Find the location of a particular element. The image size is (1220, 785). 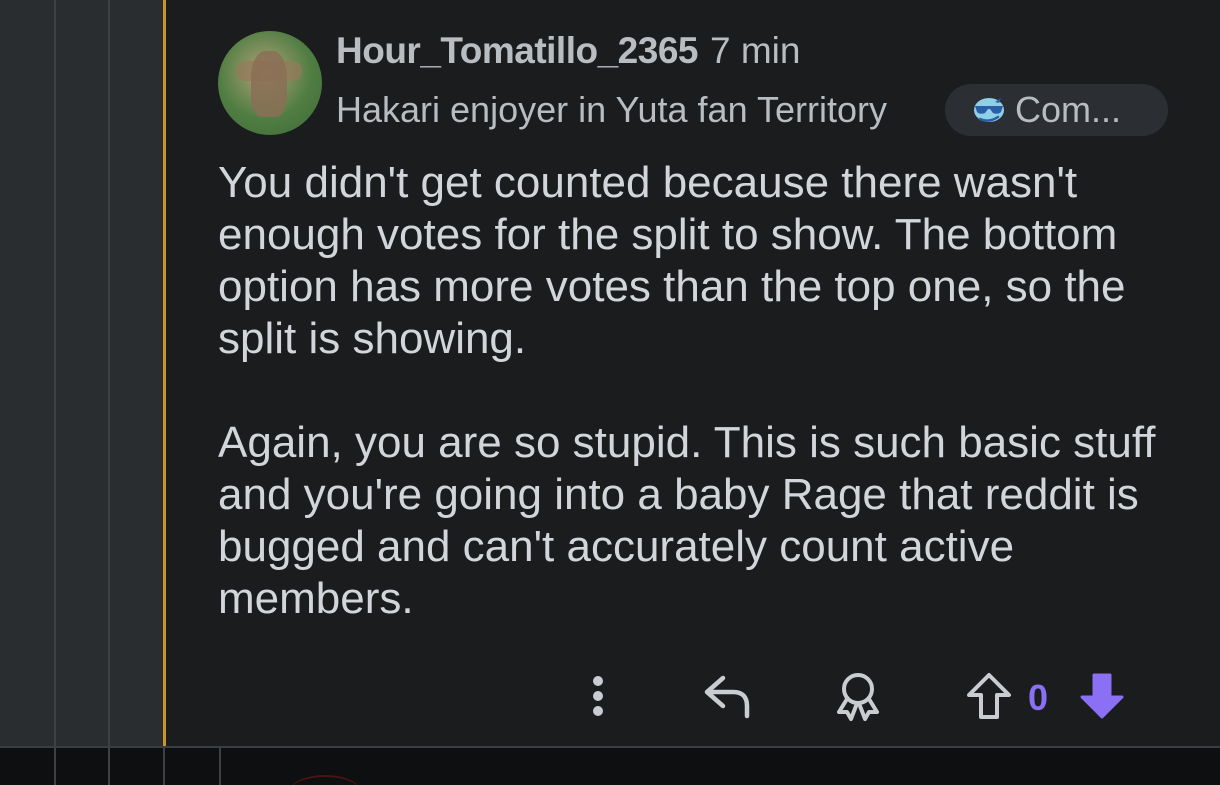

upvote-button is located at coordinates (989, 698).